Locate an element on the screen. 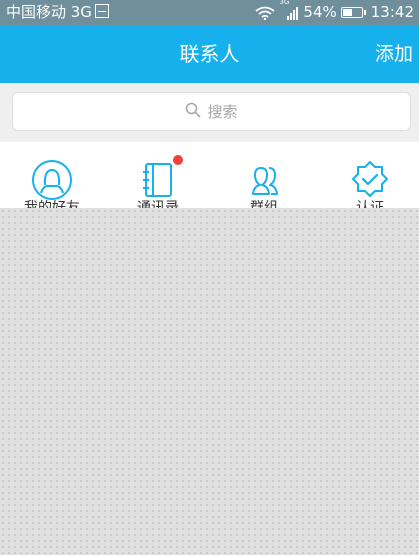 Image resolution: width=419 pixels, height=555 pixels. carrier-info: 中国移动 3G is located at coordinates (57, 12).